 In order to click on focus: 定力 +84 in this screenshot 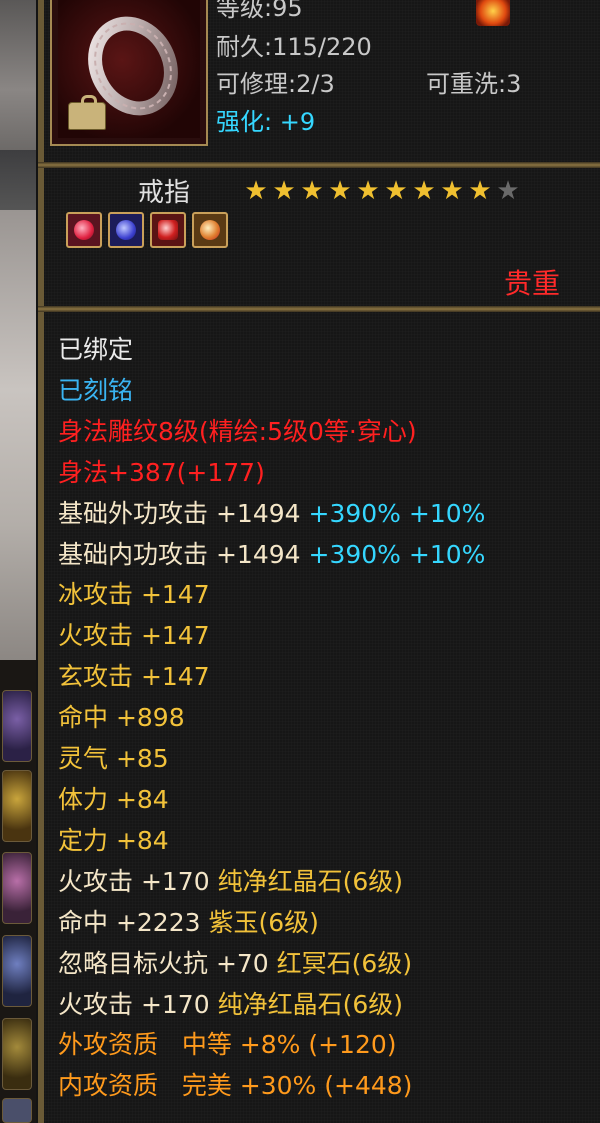, I will do `click(113, 840)`.